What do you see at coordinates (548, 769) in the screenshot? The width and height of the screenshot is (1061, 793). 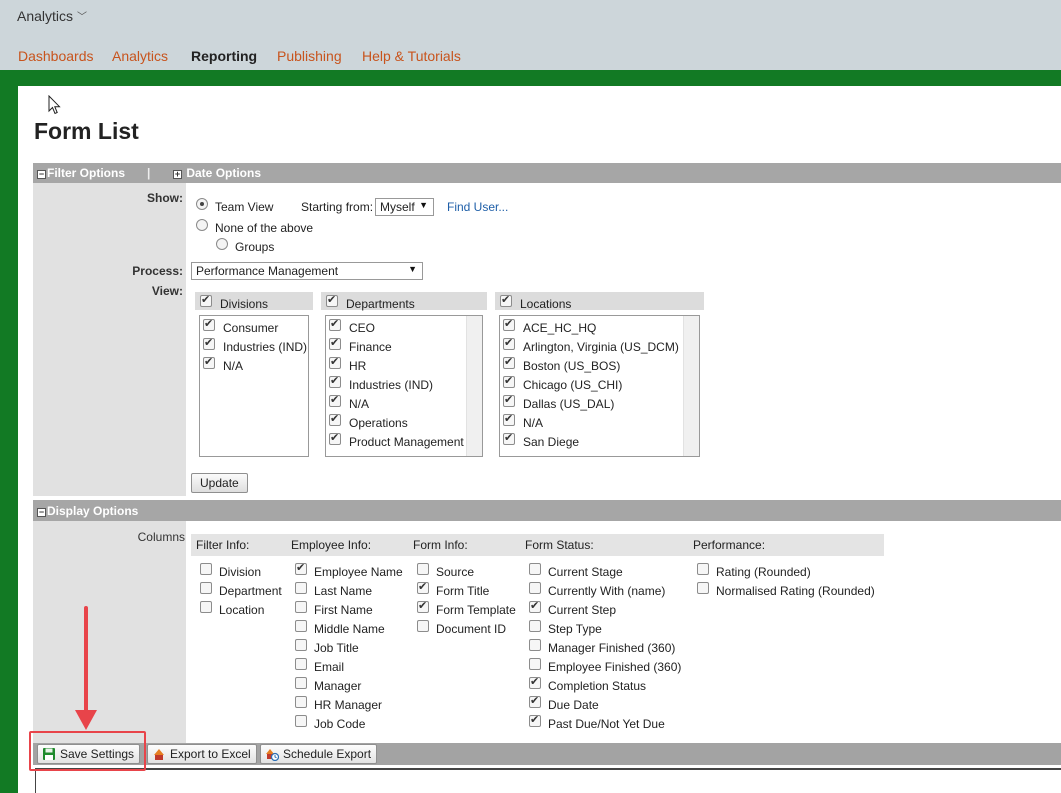 I see `content-divider` at bounding box center [548, 769].